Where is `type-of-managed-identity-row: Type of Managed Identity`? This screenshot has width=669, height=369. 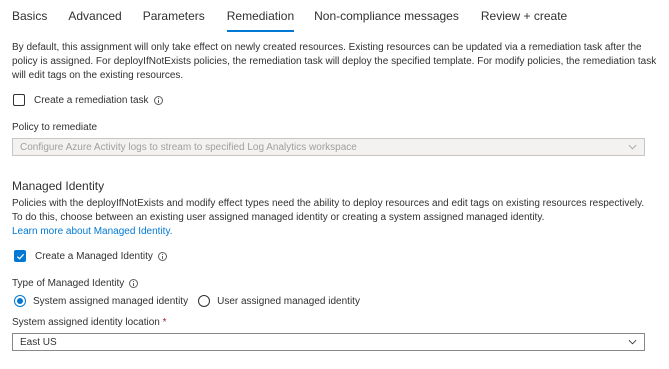
type-of-managed-identity-row: Type of Managed Identity is located at coordinates (75, 283).